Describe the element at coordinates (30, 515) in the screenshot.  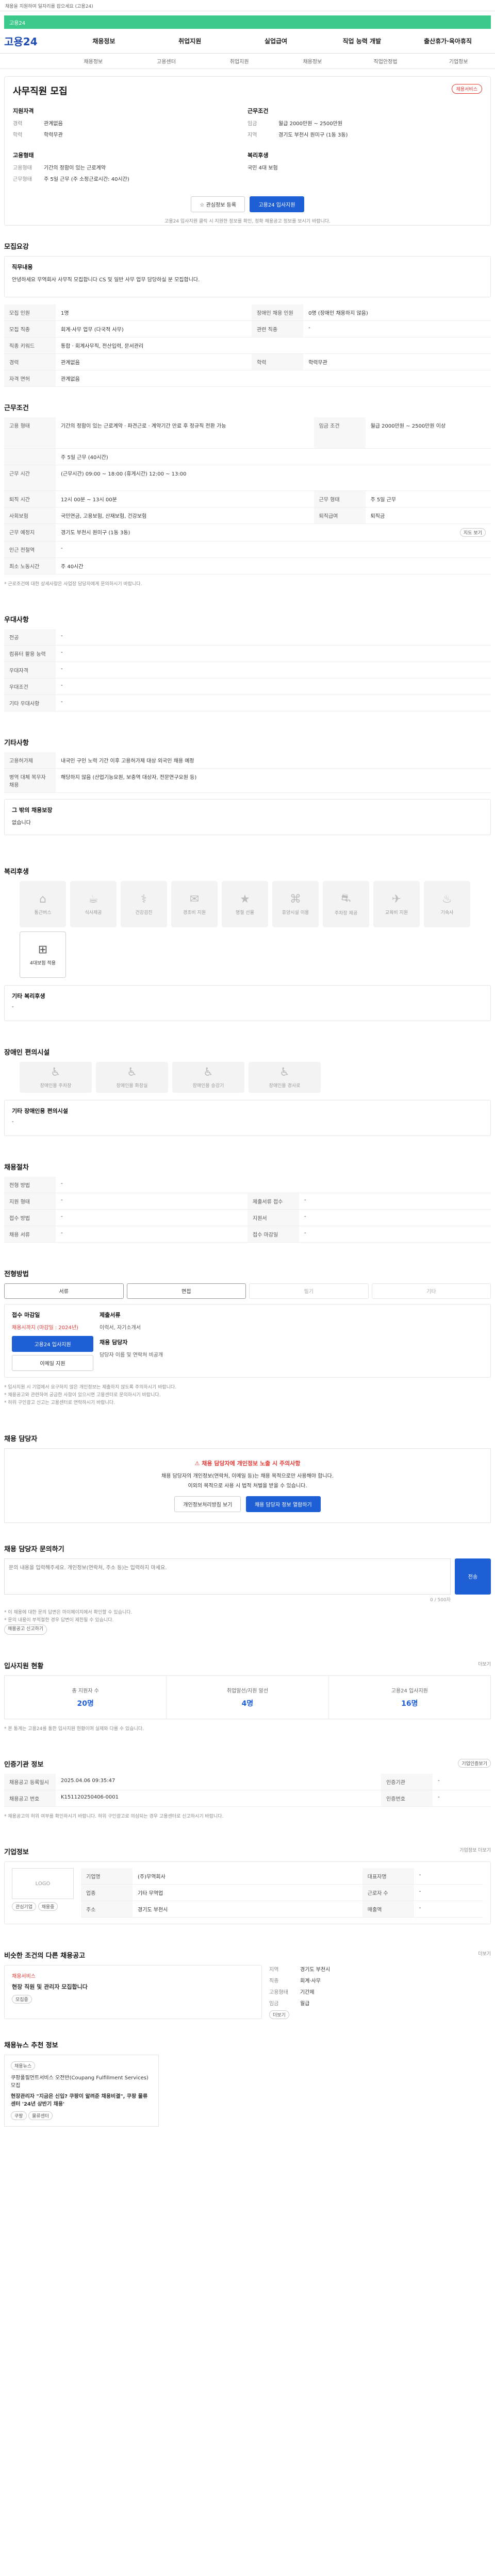
I see `table-key: 사회보험` at that location.